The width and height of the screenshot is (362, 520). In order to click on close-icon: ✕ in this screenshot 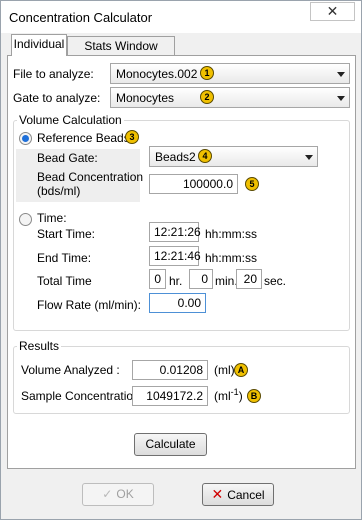, I will do `click(332, 11)`.